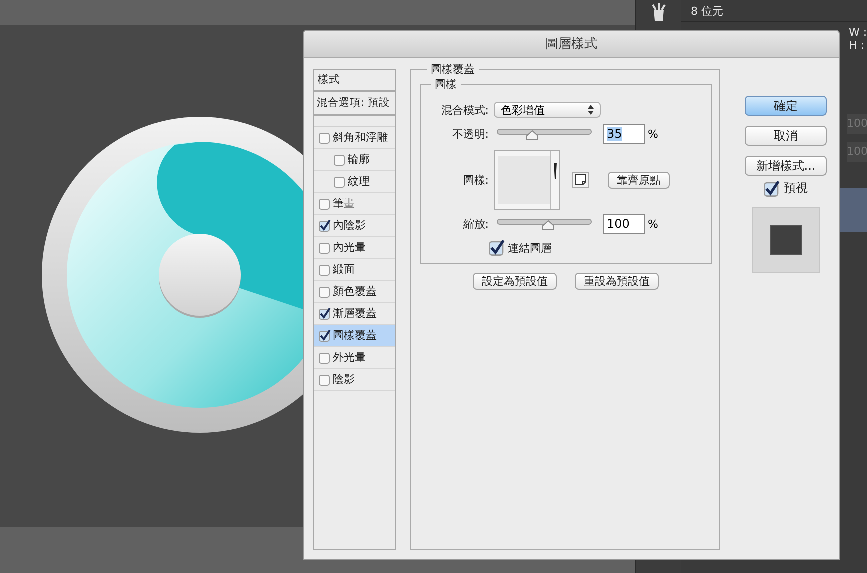  I want to click on list-item: 外光暈, so click(354, 358).